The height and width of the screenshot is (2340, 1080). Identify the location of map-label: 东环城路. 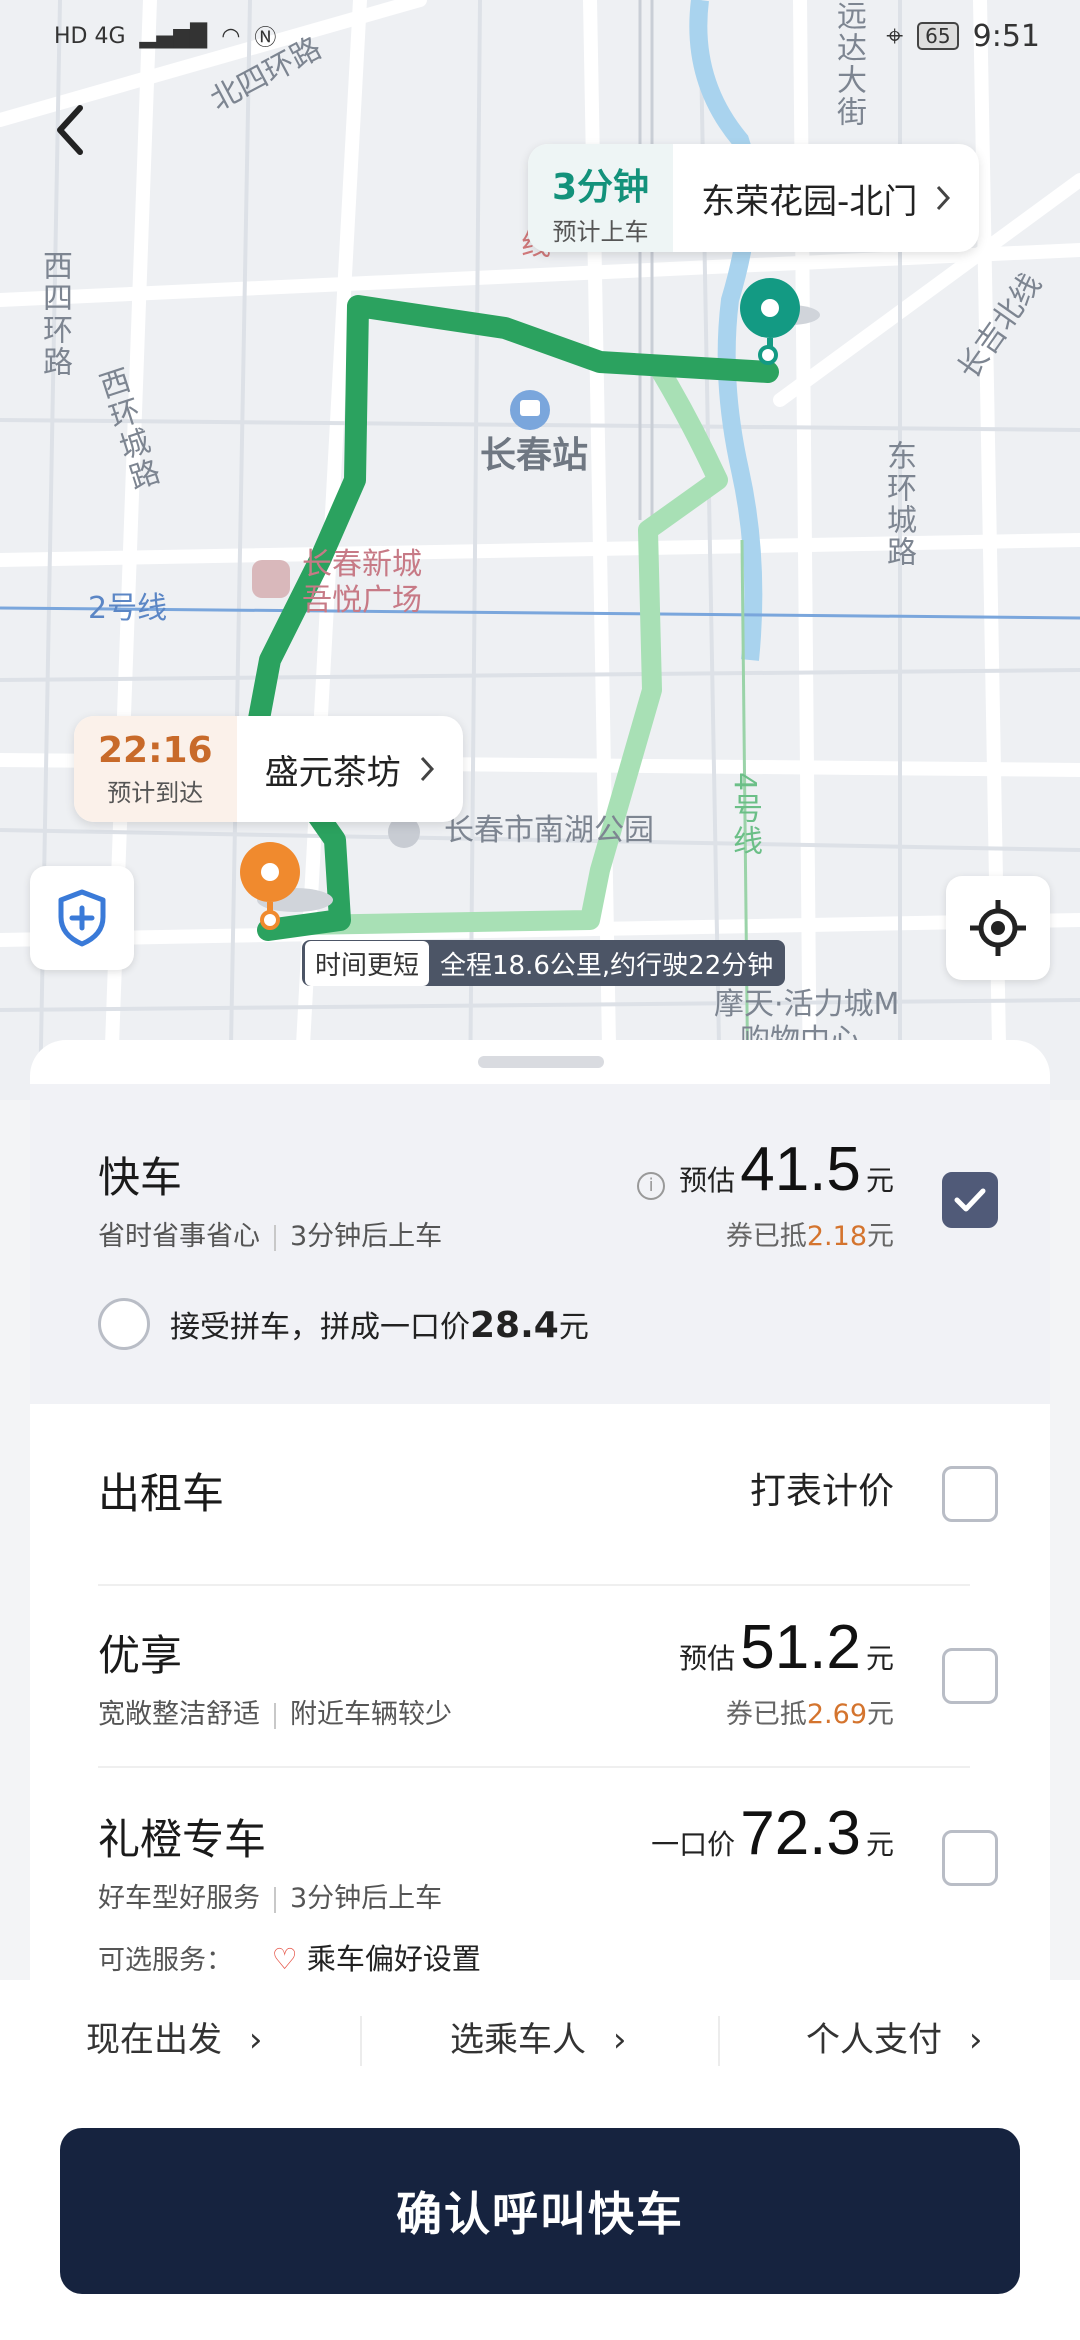
(898, 504).